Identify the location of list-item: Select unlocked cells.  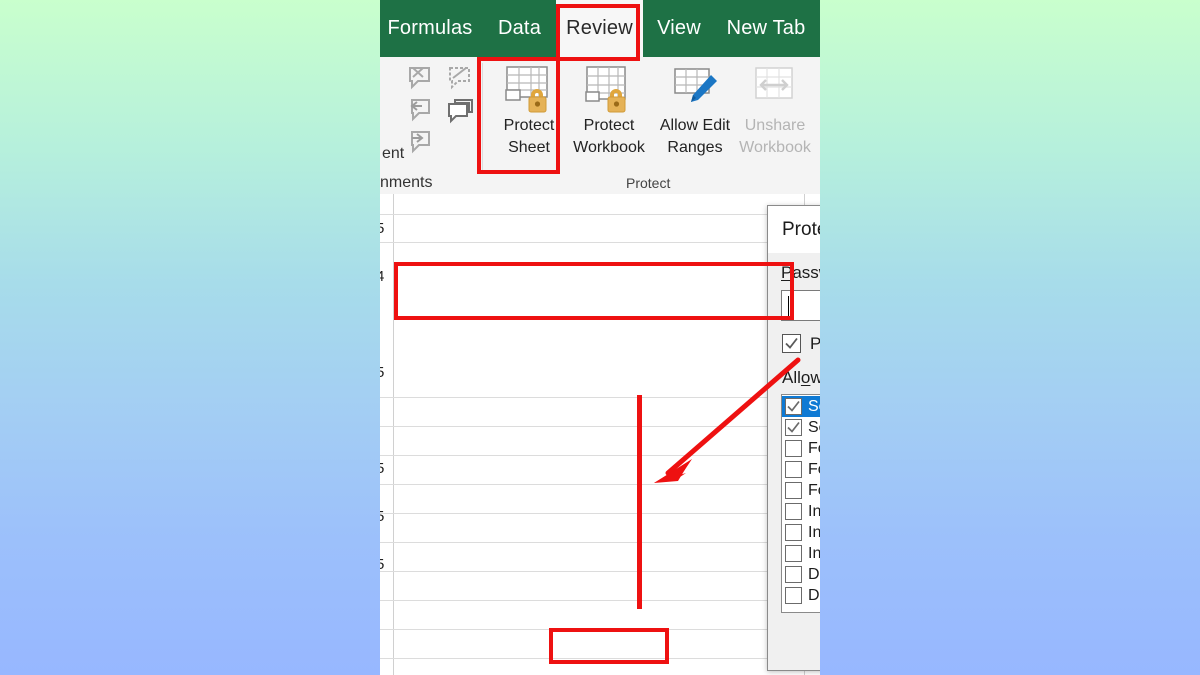
(801, 427).